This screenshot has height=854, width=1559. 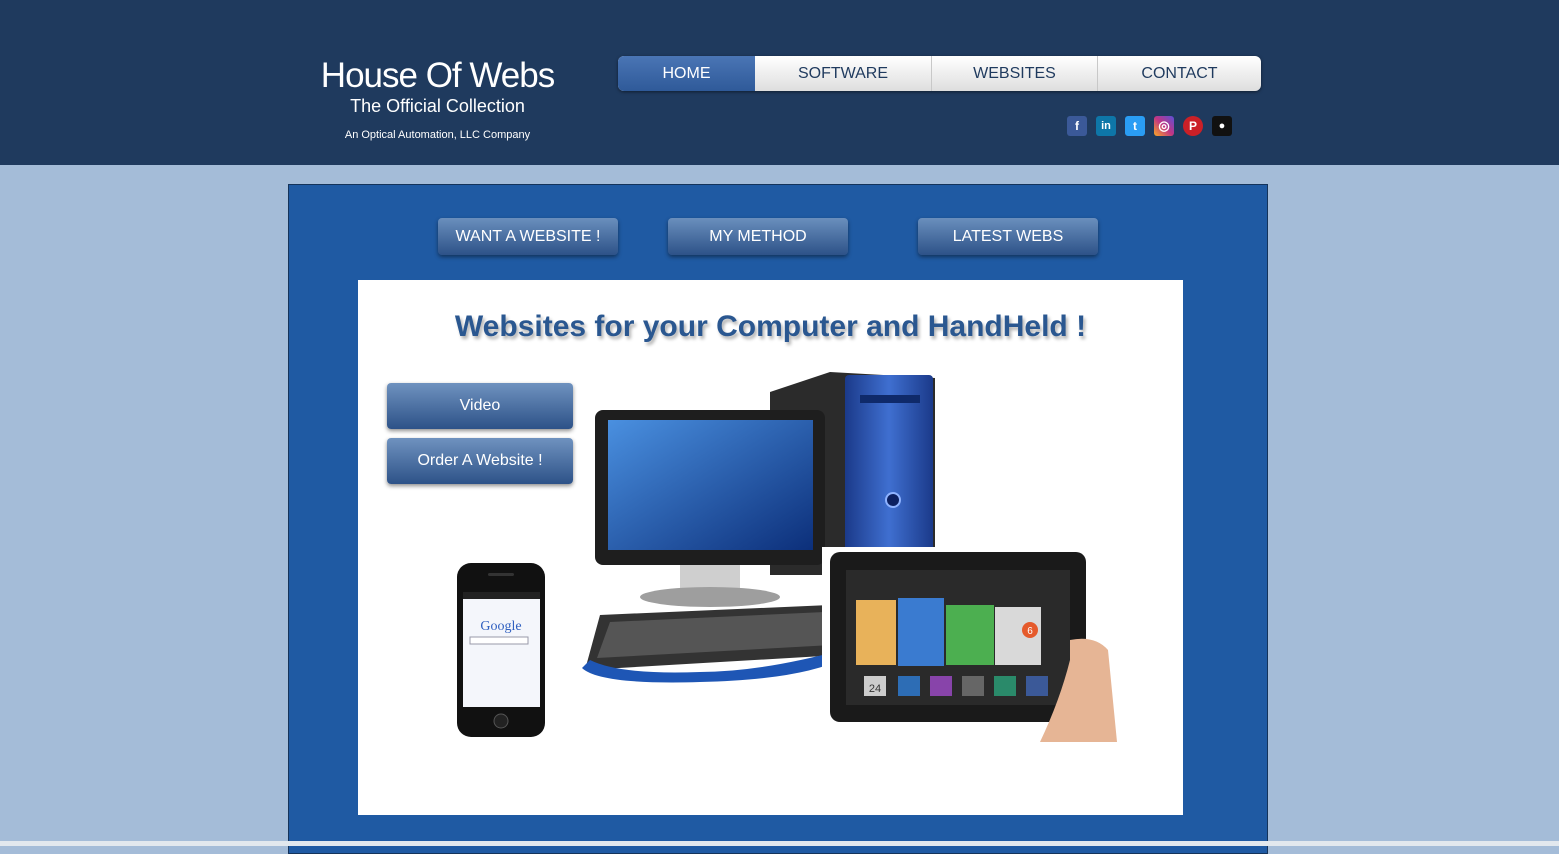 What do you see at coordinates (500, 626) in the screenshot?
I see `phone-screen-text: Google` at bounding box center [500, 626].